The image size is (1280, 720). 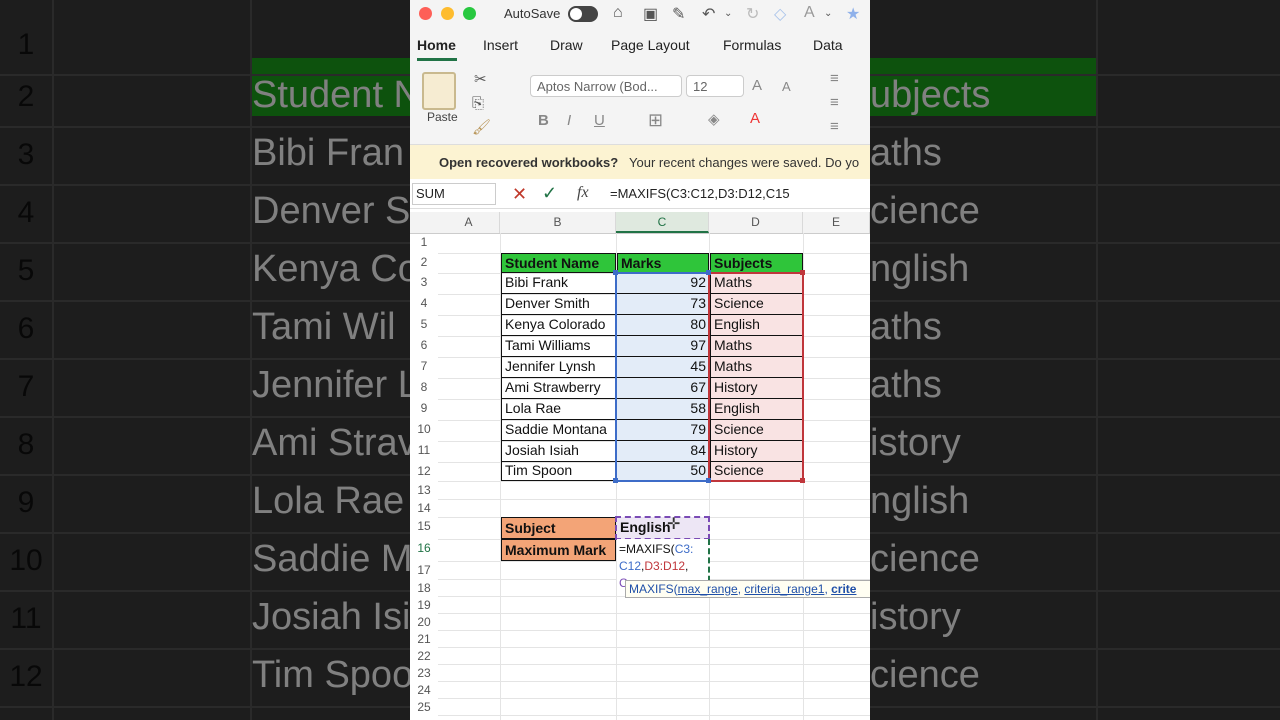 What do you see at coordinates (618, 13) in the screenshot?
I see `home-icon: ⌂` at bounding box center [618, 13].